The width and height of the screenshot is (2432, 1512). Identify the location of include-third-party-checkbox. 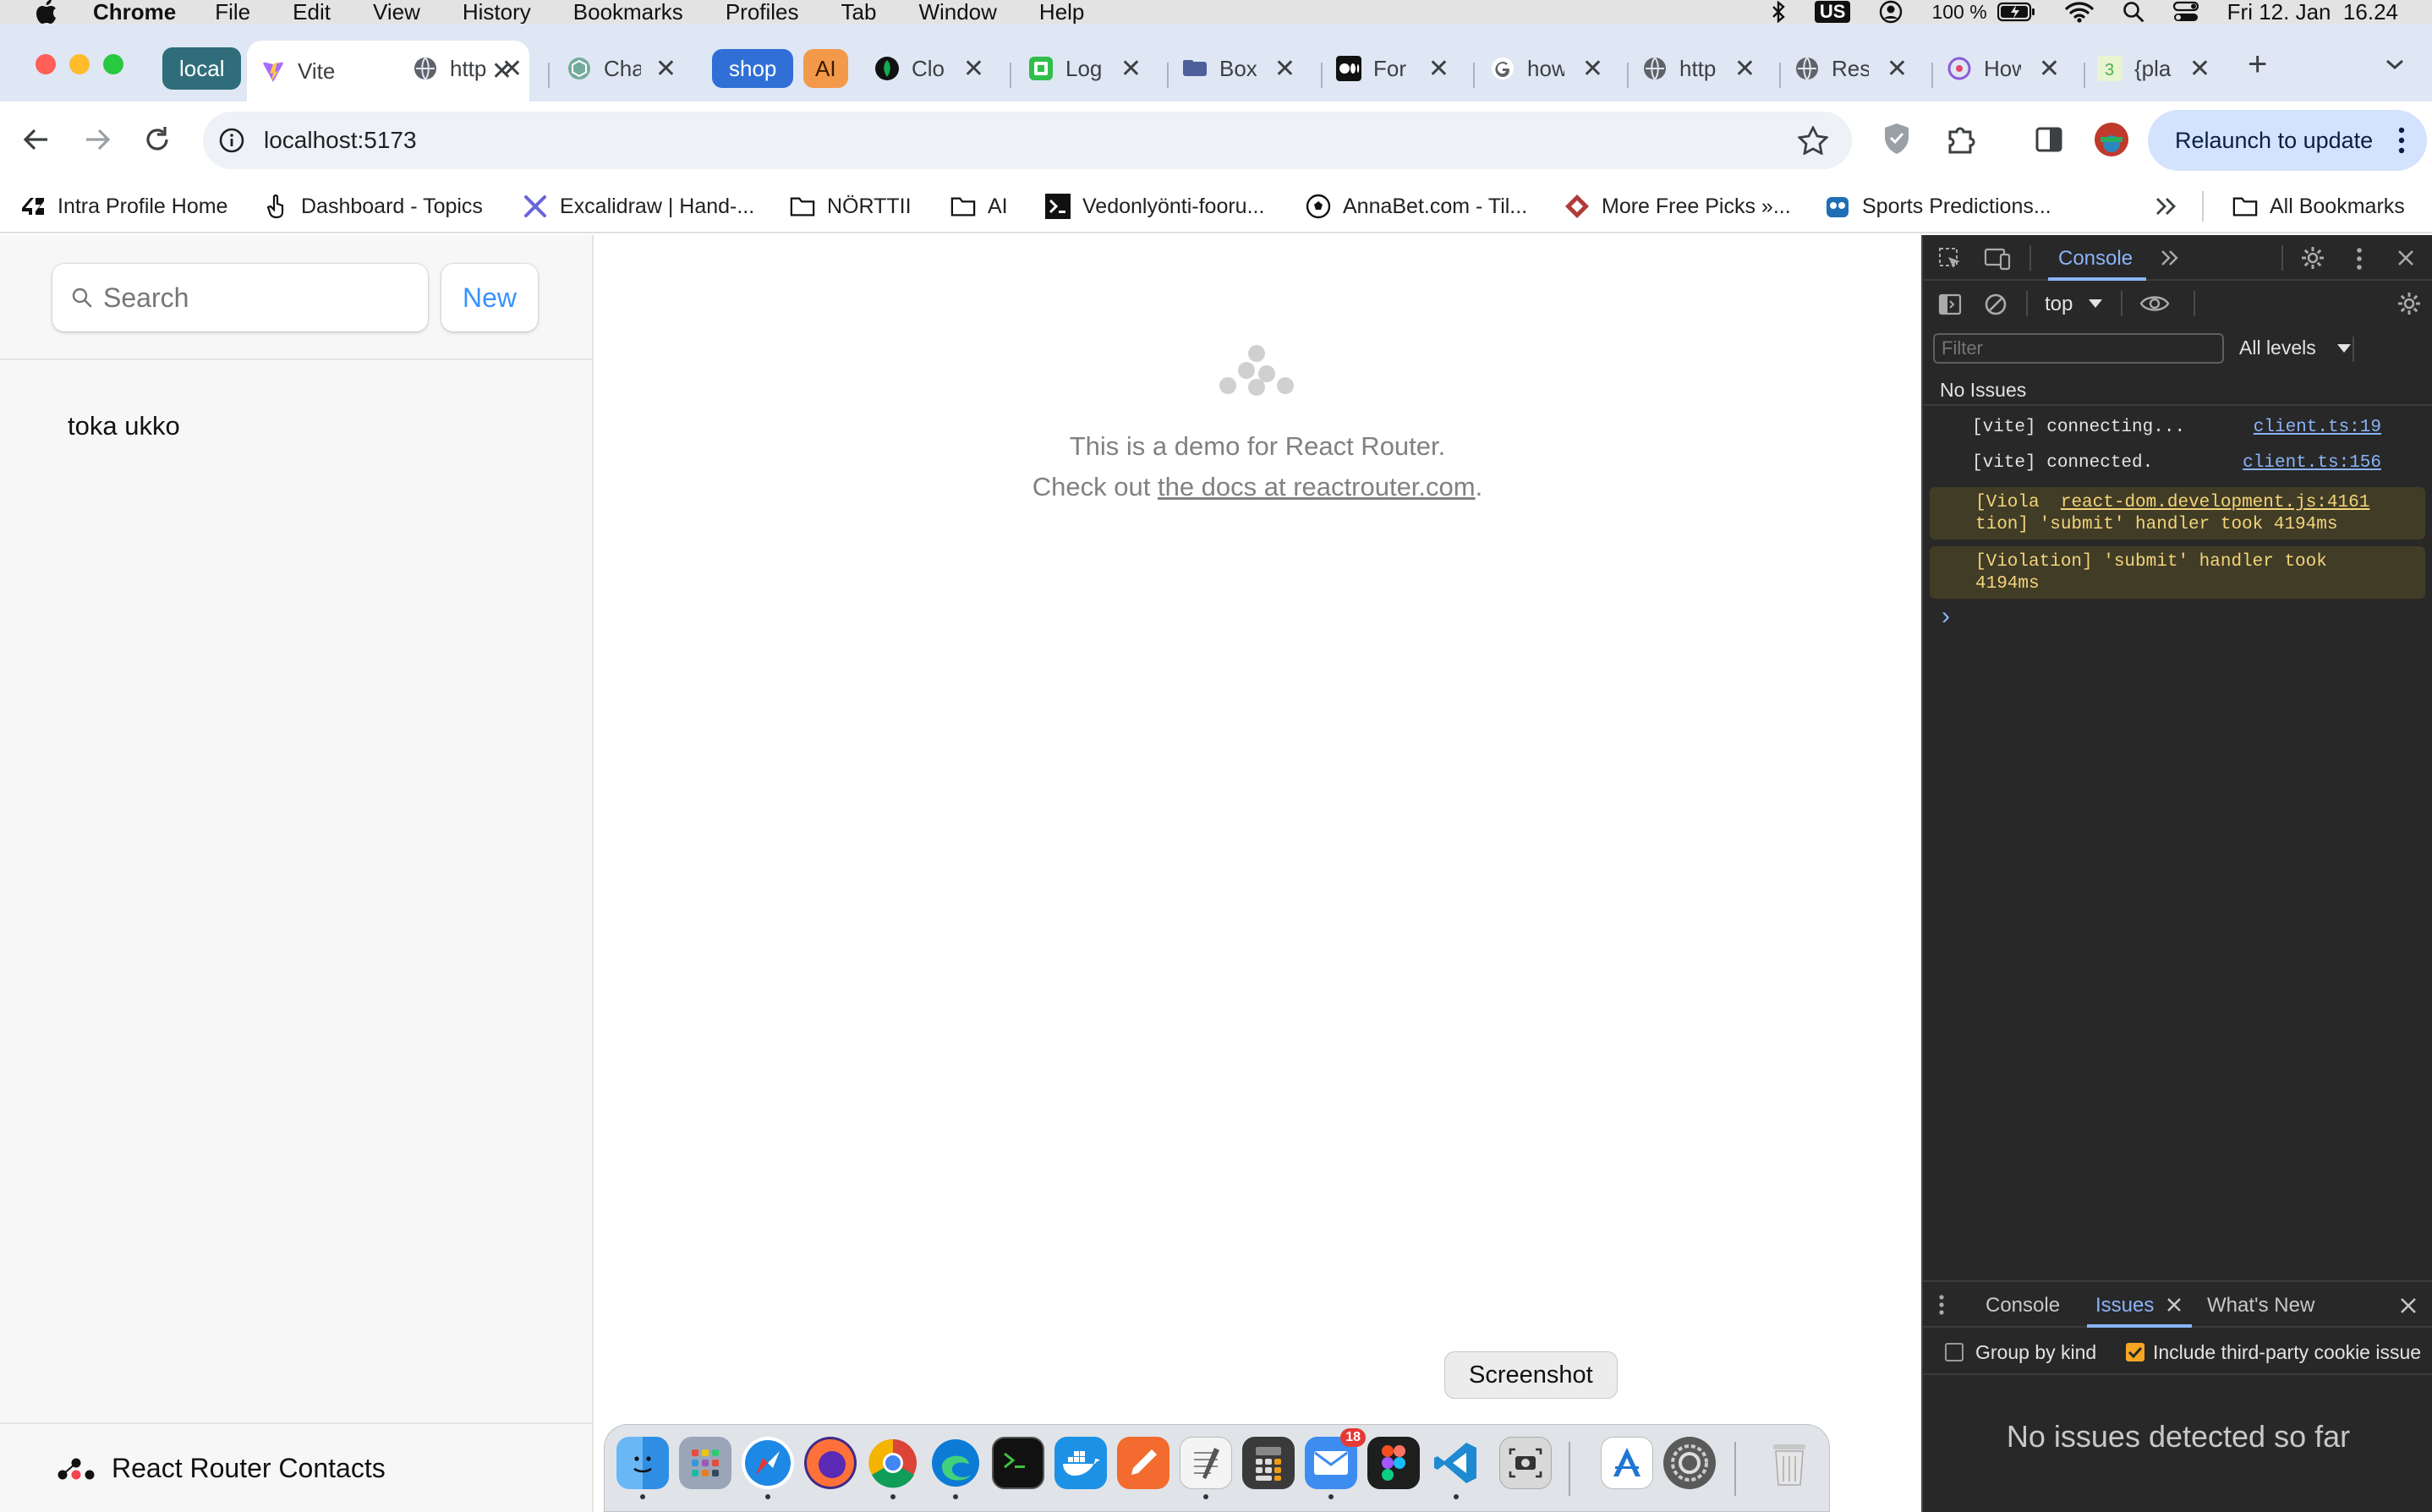
(2135, 1352).